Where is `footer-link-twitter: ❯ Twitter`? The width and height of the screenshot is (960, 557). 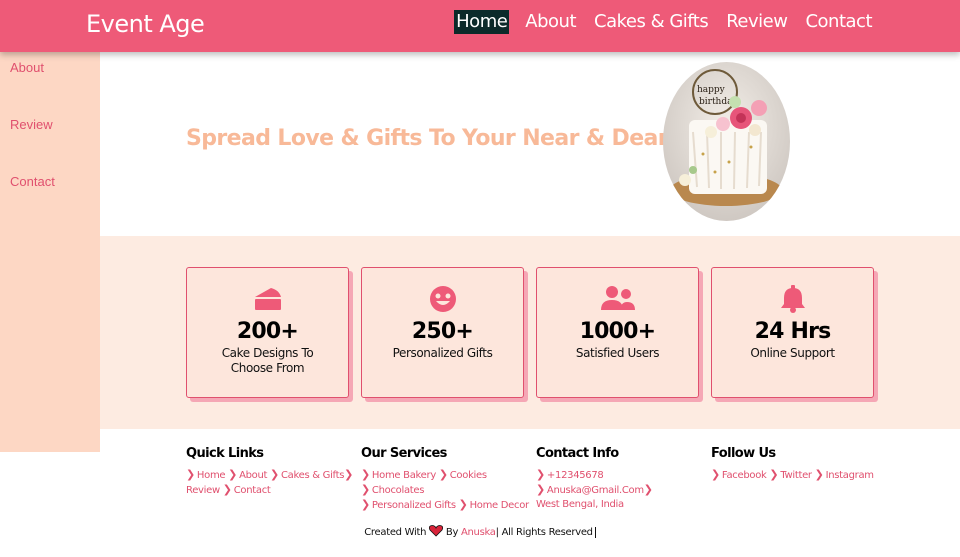
footer-link-twitter: ❯ Twitter is located at coordinates (790, 474).